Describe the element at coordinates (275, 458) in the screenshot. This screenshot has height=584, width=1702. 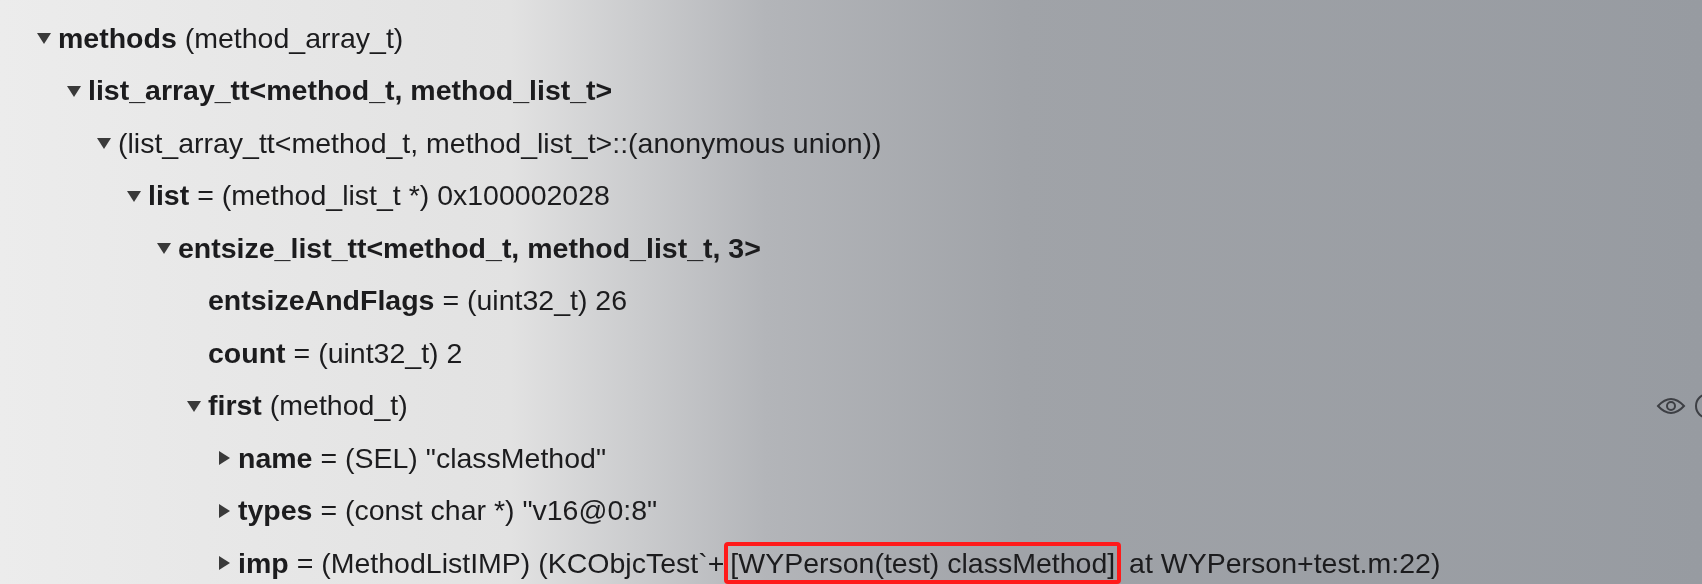
I see `variable-name: name` at that location.